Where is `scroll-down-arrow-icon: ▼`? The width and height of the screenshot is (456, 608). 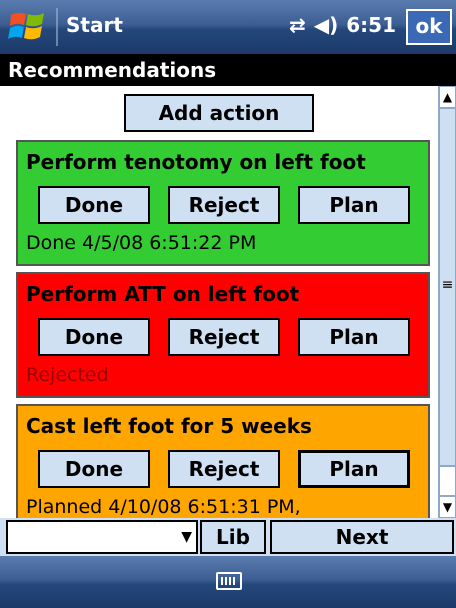
scroll-down-arrow-icon: ▼ is located at coordinates (447, 507).